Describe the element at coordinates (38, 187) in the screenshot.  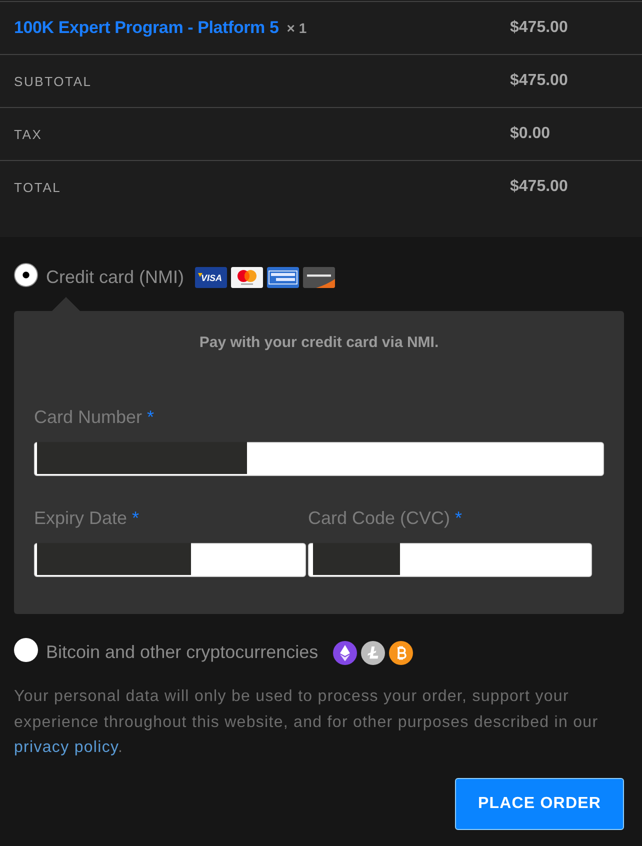
I see `totals-label: TOTAL` at that location.